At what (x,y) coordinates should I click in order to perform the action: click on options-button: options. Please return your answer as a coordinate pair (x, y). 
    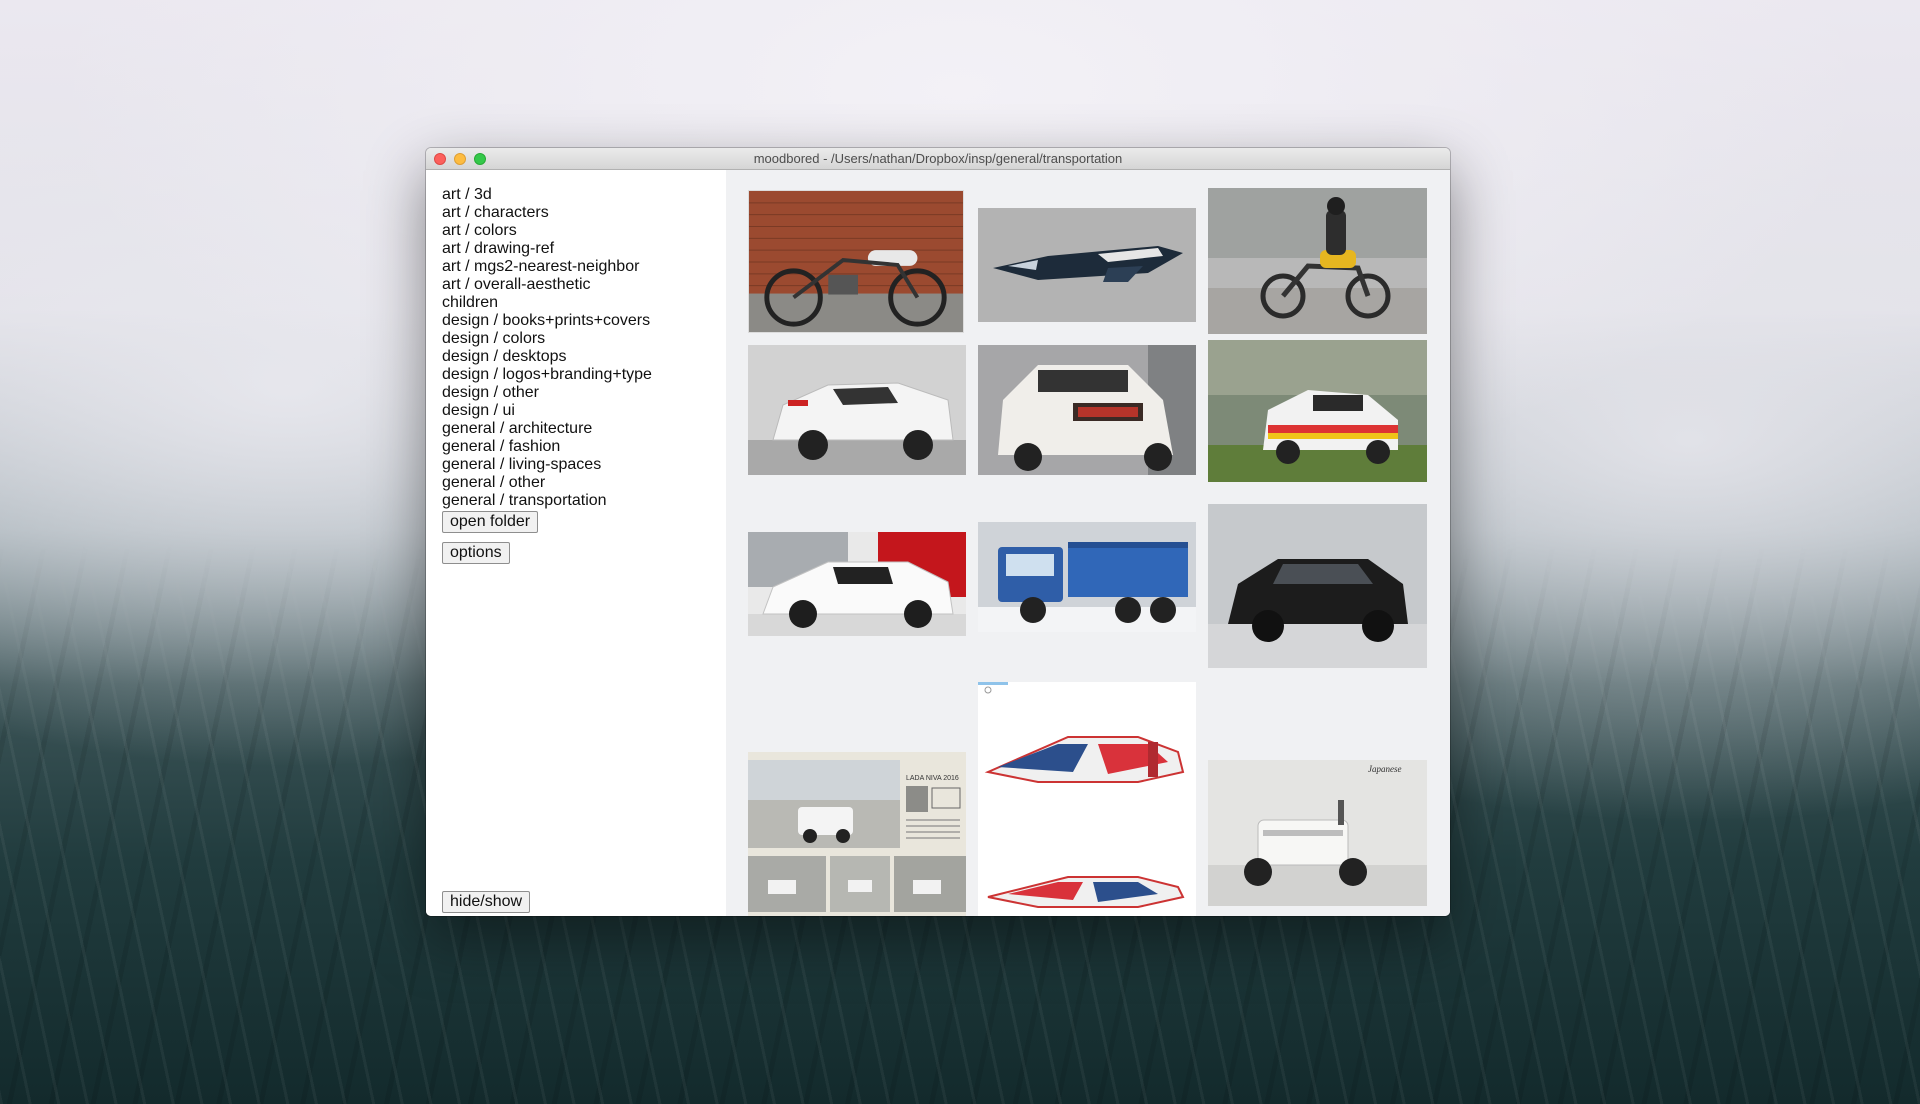
    Looking at the image, I should click on (476, 553).